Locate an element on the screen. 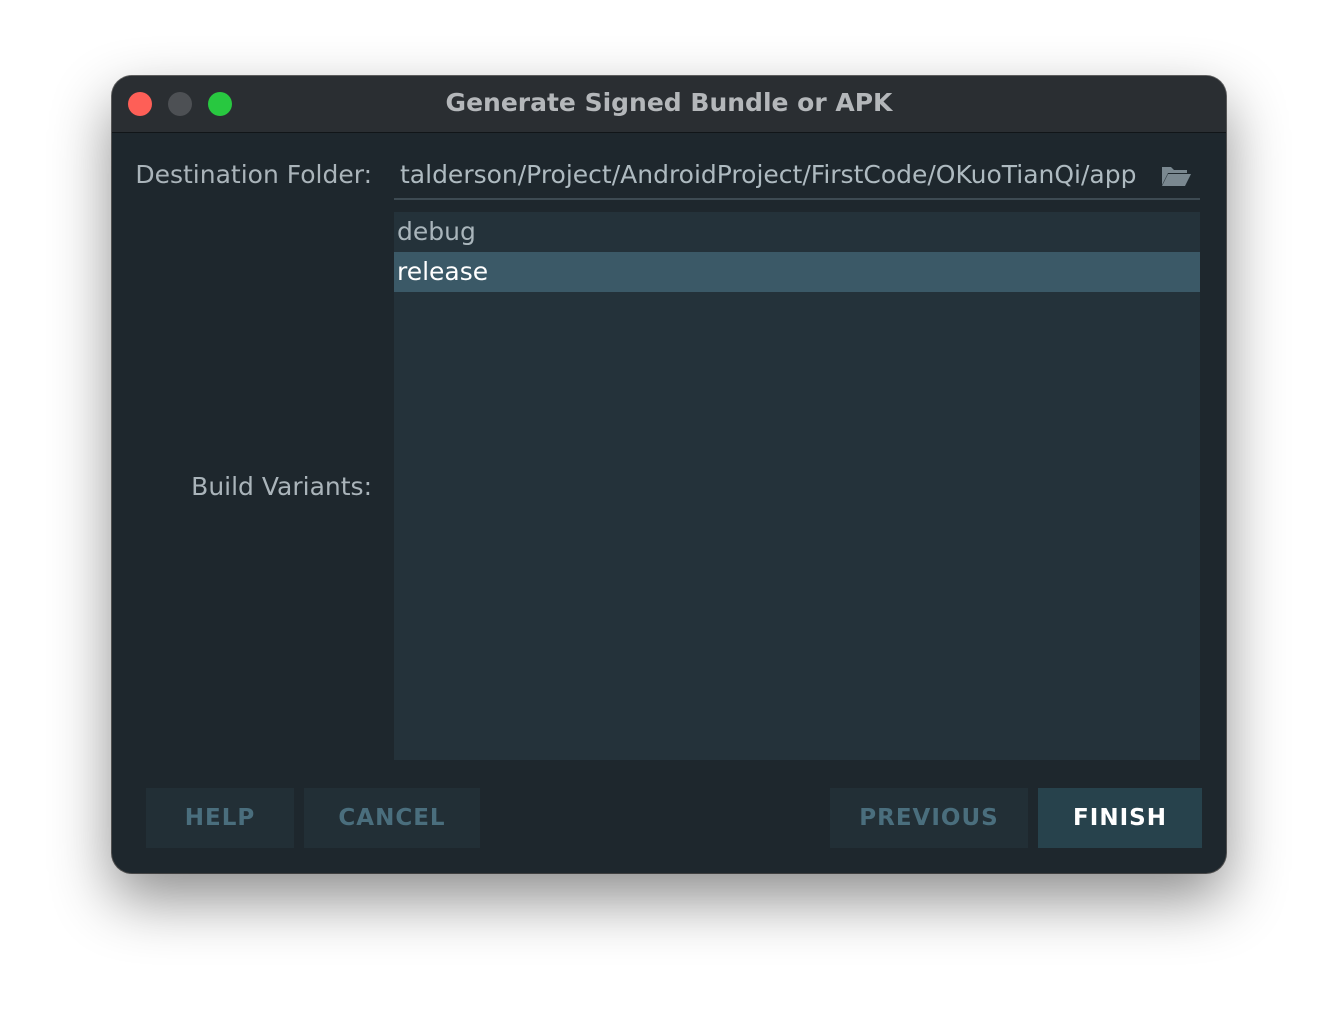 The width and height of the screenshot is (1338, 1022). help-button: HELP is located at coordinates (220, 818).